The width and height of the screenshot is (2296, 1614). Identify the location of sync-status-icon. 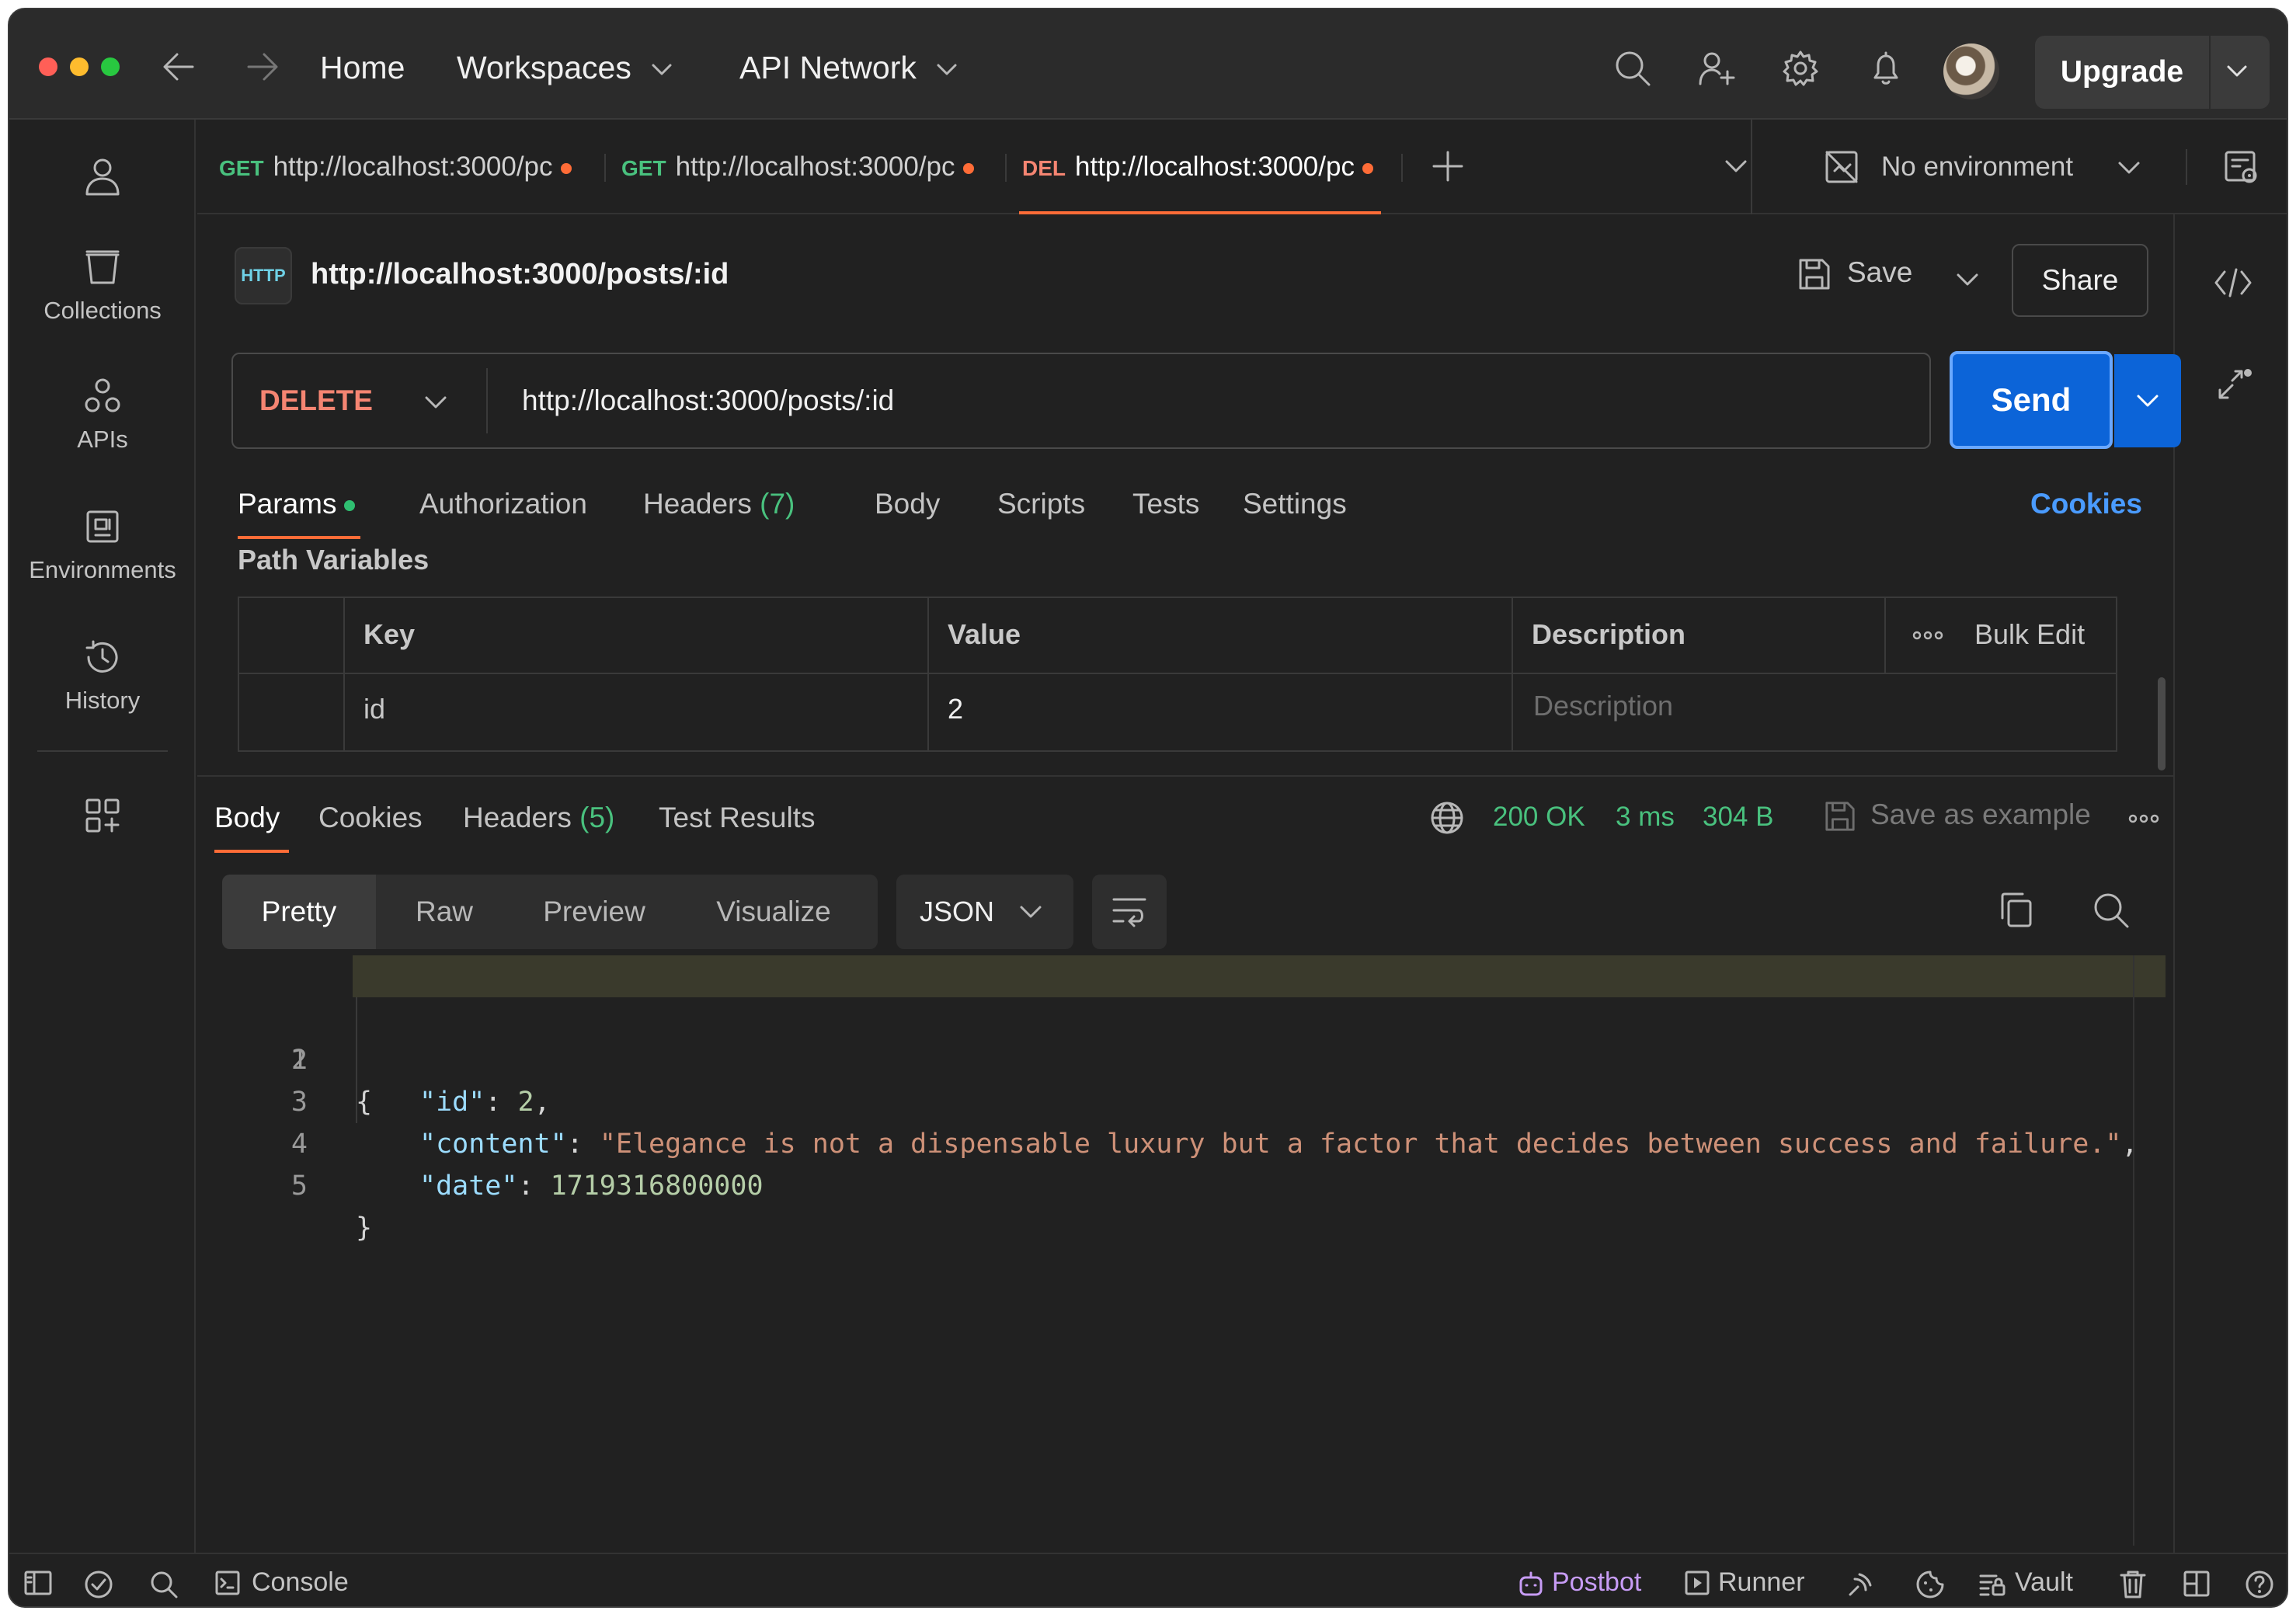
(98, 1584).